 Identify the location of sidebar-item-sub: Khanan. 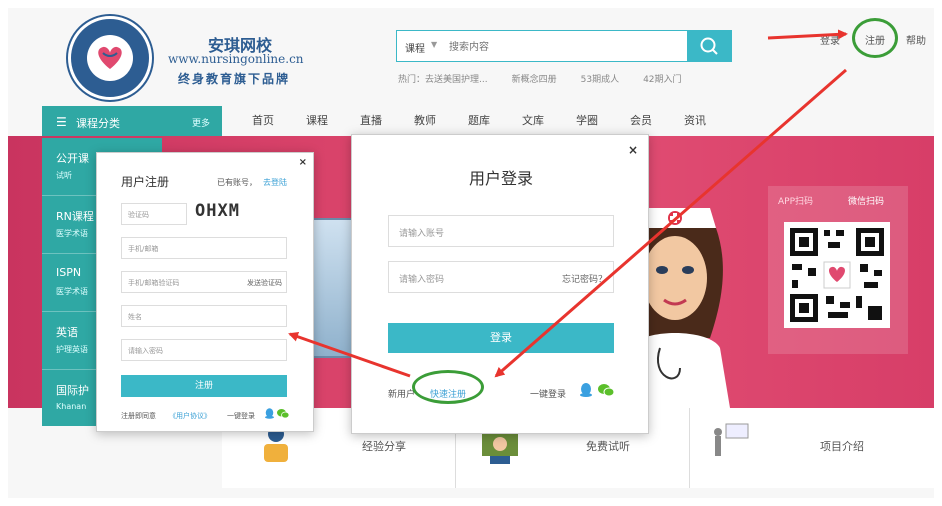
(71, 406).